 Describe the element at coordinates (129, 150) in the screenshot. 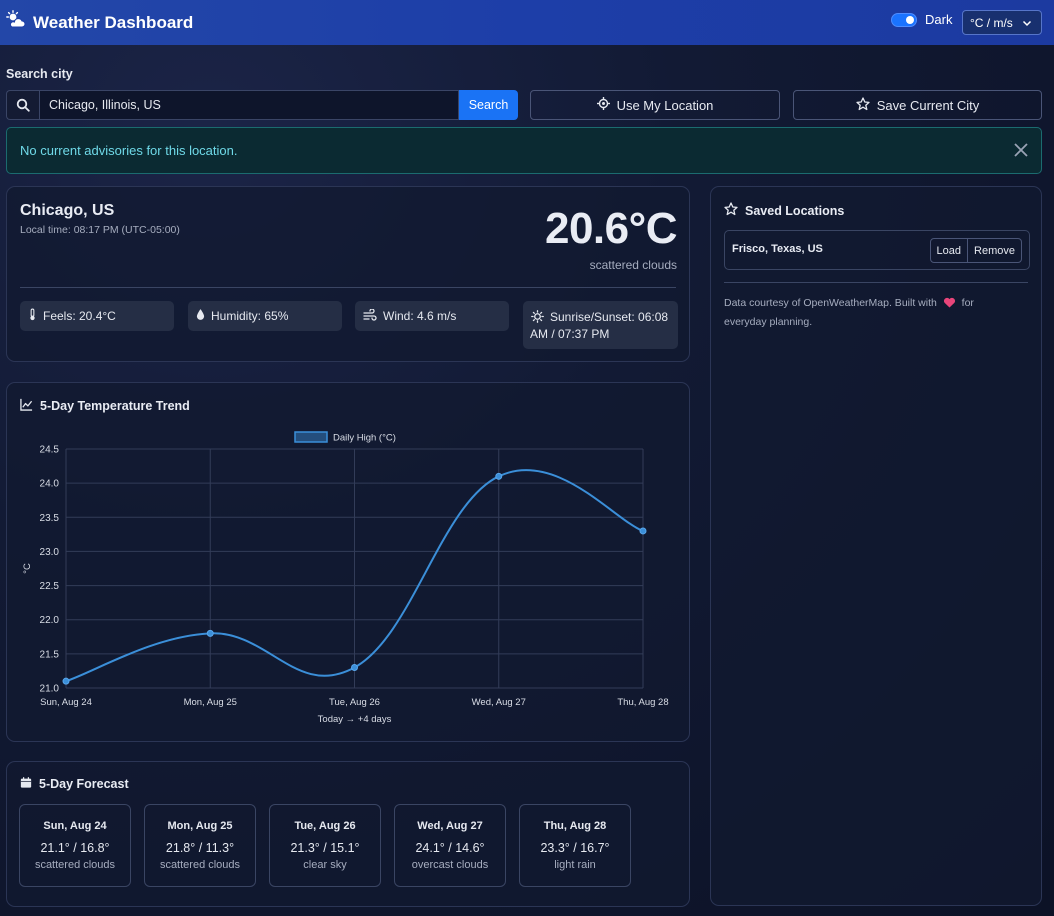

I see `advisory-text: No current advisories for this location.` at that location.